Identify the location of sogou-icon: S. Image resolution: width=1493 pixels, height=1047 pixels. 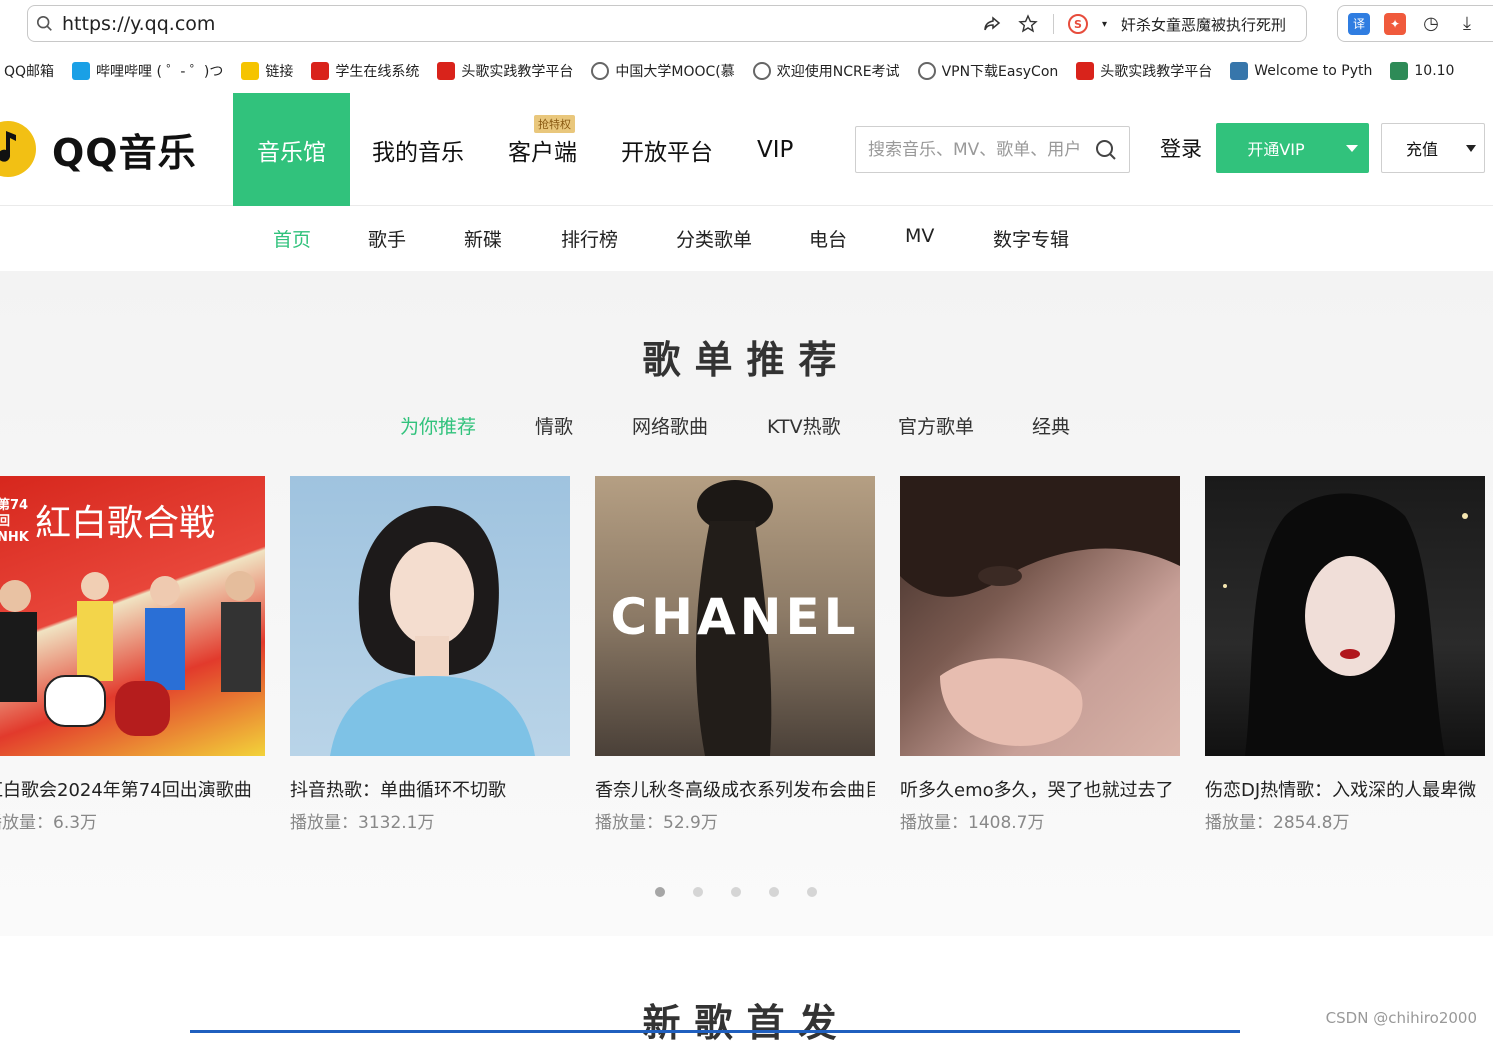
(1077, 24).